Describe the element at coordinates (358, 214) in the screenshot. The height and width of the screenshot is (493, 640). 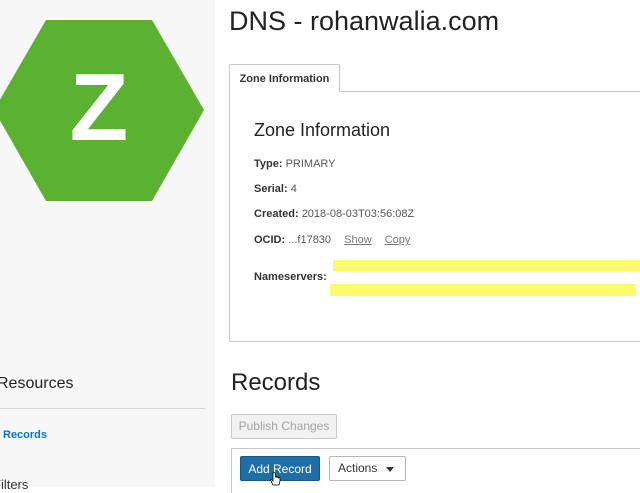
I see `created-value: 2018-08-03T03:56:08Z` at that location.